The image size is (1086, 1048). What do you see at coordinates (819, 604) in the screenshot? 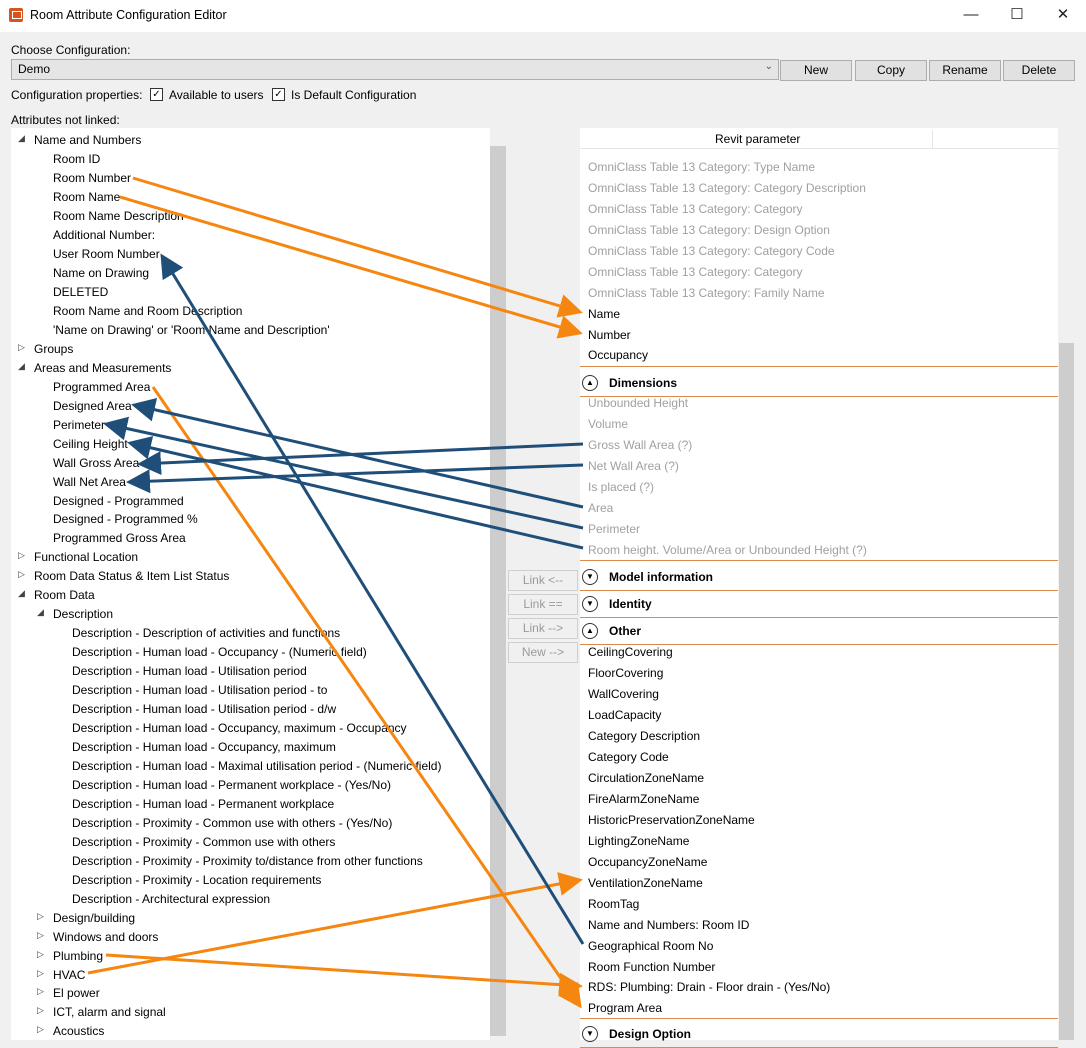
I see `group-header: ▼ Identity` at bounding box center [819, 604].